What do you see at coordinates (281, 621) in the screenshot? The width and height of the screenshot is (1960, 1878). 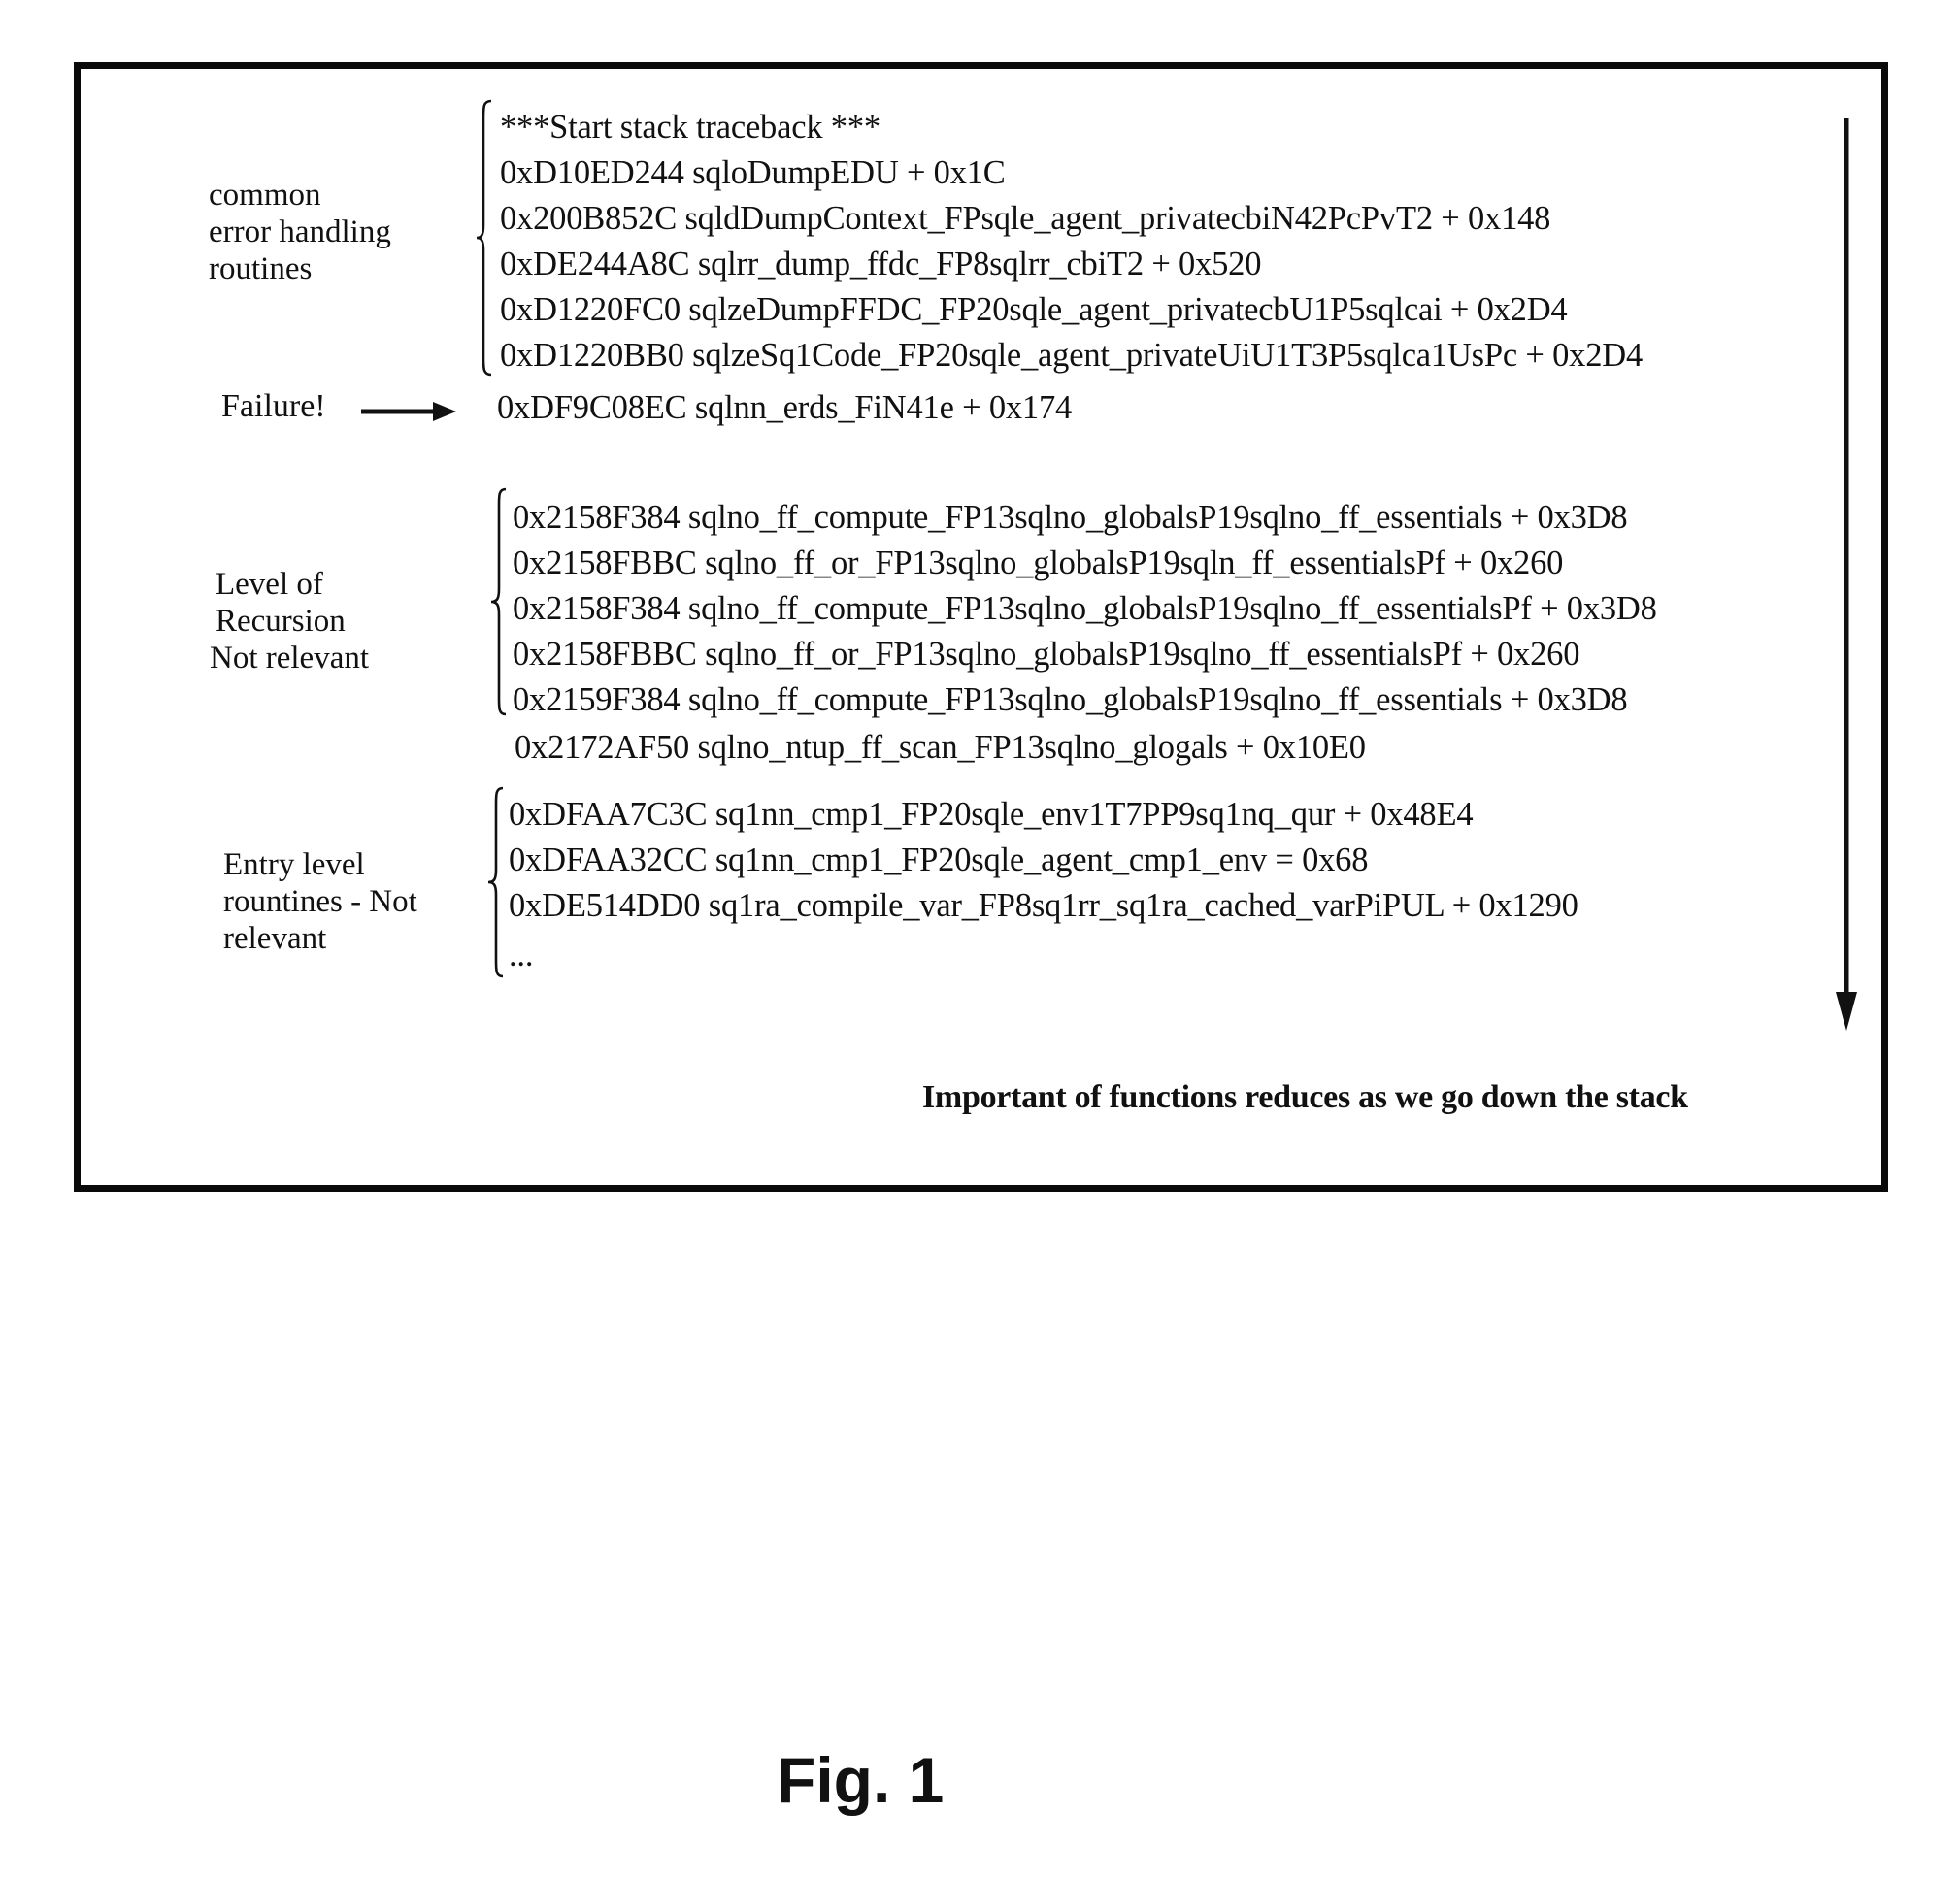 I see `label-line: Recursion` at bounding box center [281, 621].